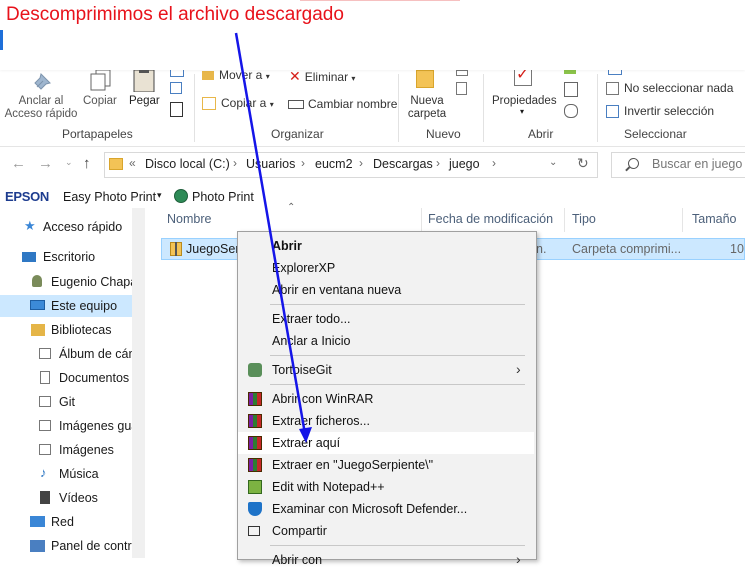  I want to click on epson-toolbar: EPSON Easy Photo Print ▾ Photo Print, so click(372, 196).